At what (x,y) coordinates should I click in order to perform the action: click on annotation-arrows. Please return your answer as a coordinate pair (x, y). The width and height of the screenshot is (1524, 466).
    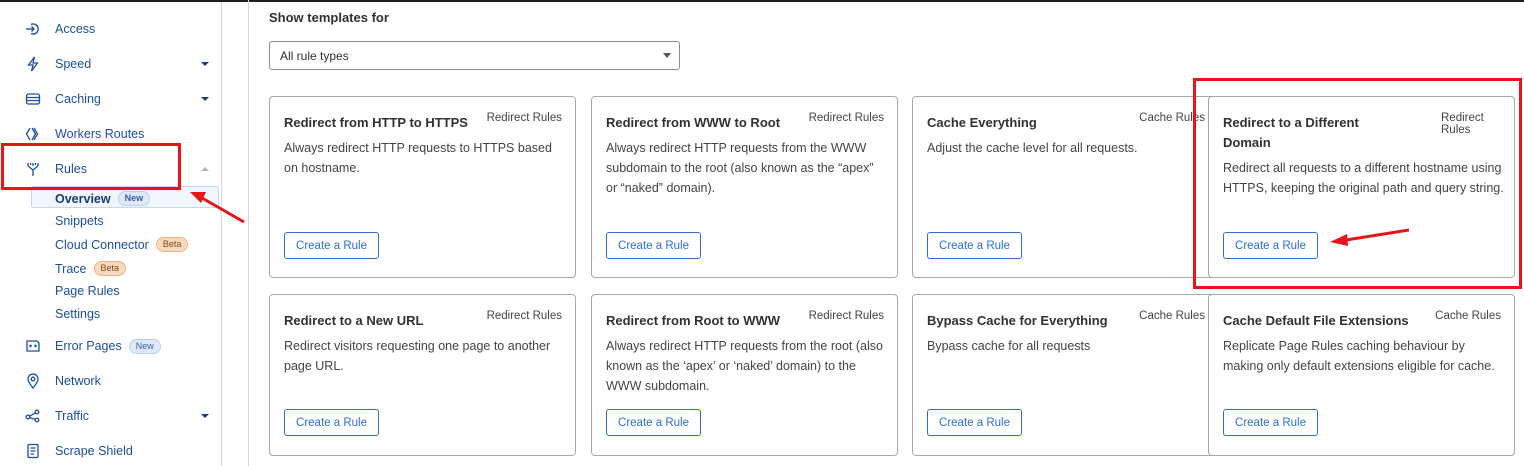
    Looking at the image, I should click on (800, 219).